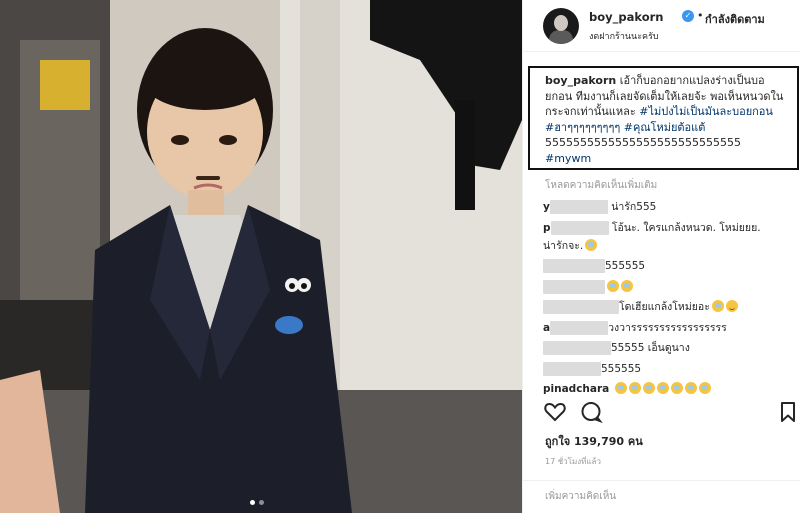  I want to click on comment-text: น่ารัก555, so click(634, 207).